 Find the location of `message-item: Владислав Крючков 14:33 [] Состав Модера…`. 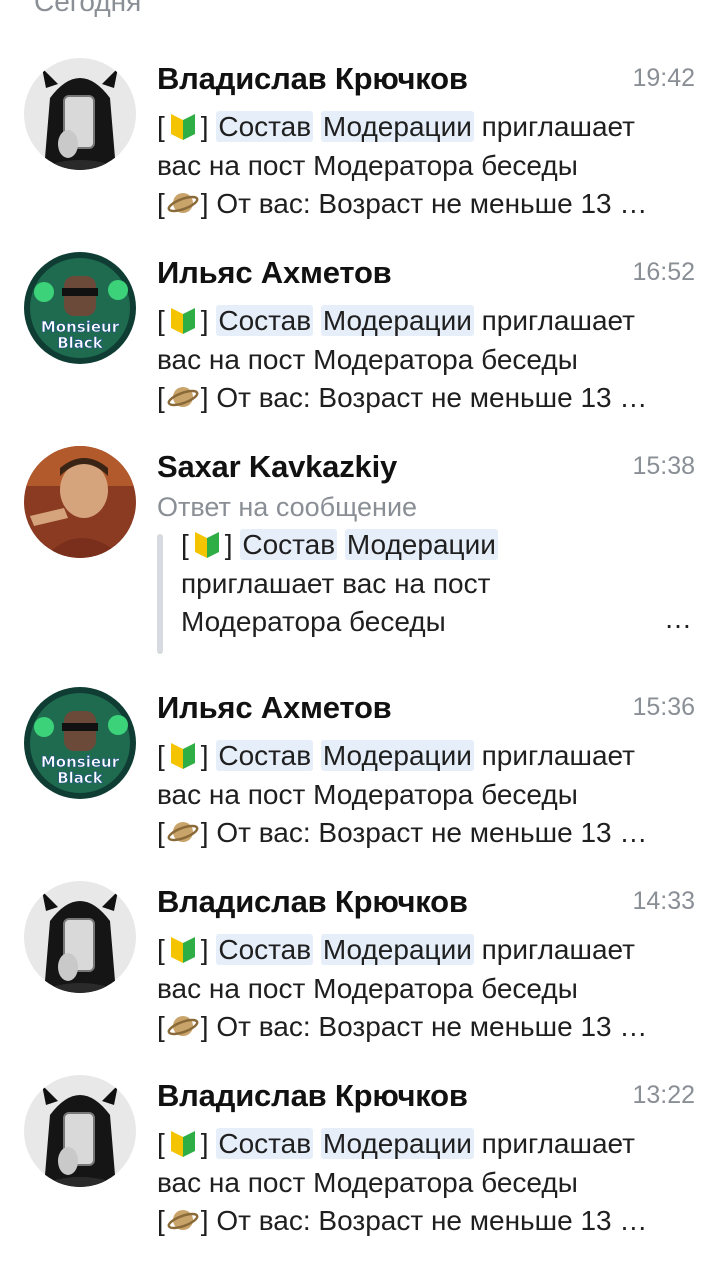

message-item: Владислав Крючков 14:33 [] Состав Модера… is located at coordinates (360, 971).